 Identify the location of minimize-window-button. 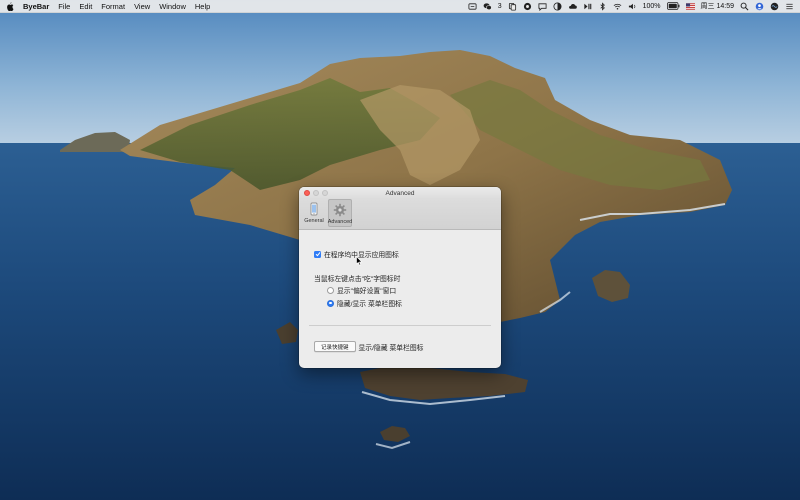
(316, 193).